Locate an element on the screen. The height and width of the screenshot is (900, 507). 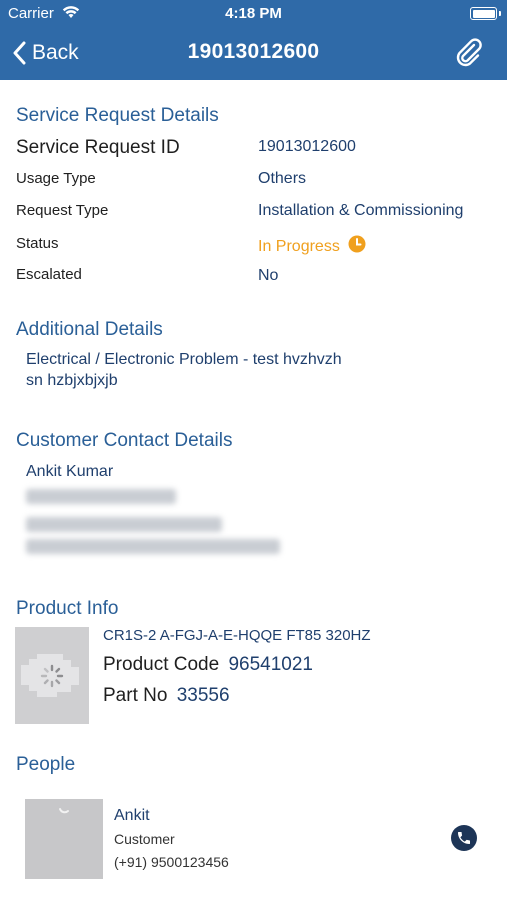
product-info-section-title: Product Info is located at coordinates (67, 608).